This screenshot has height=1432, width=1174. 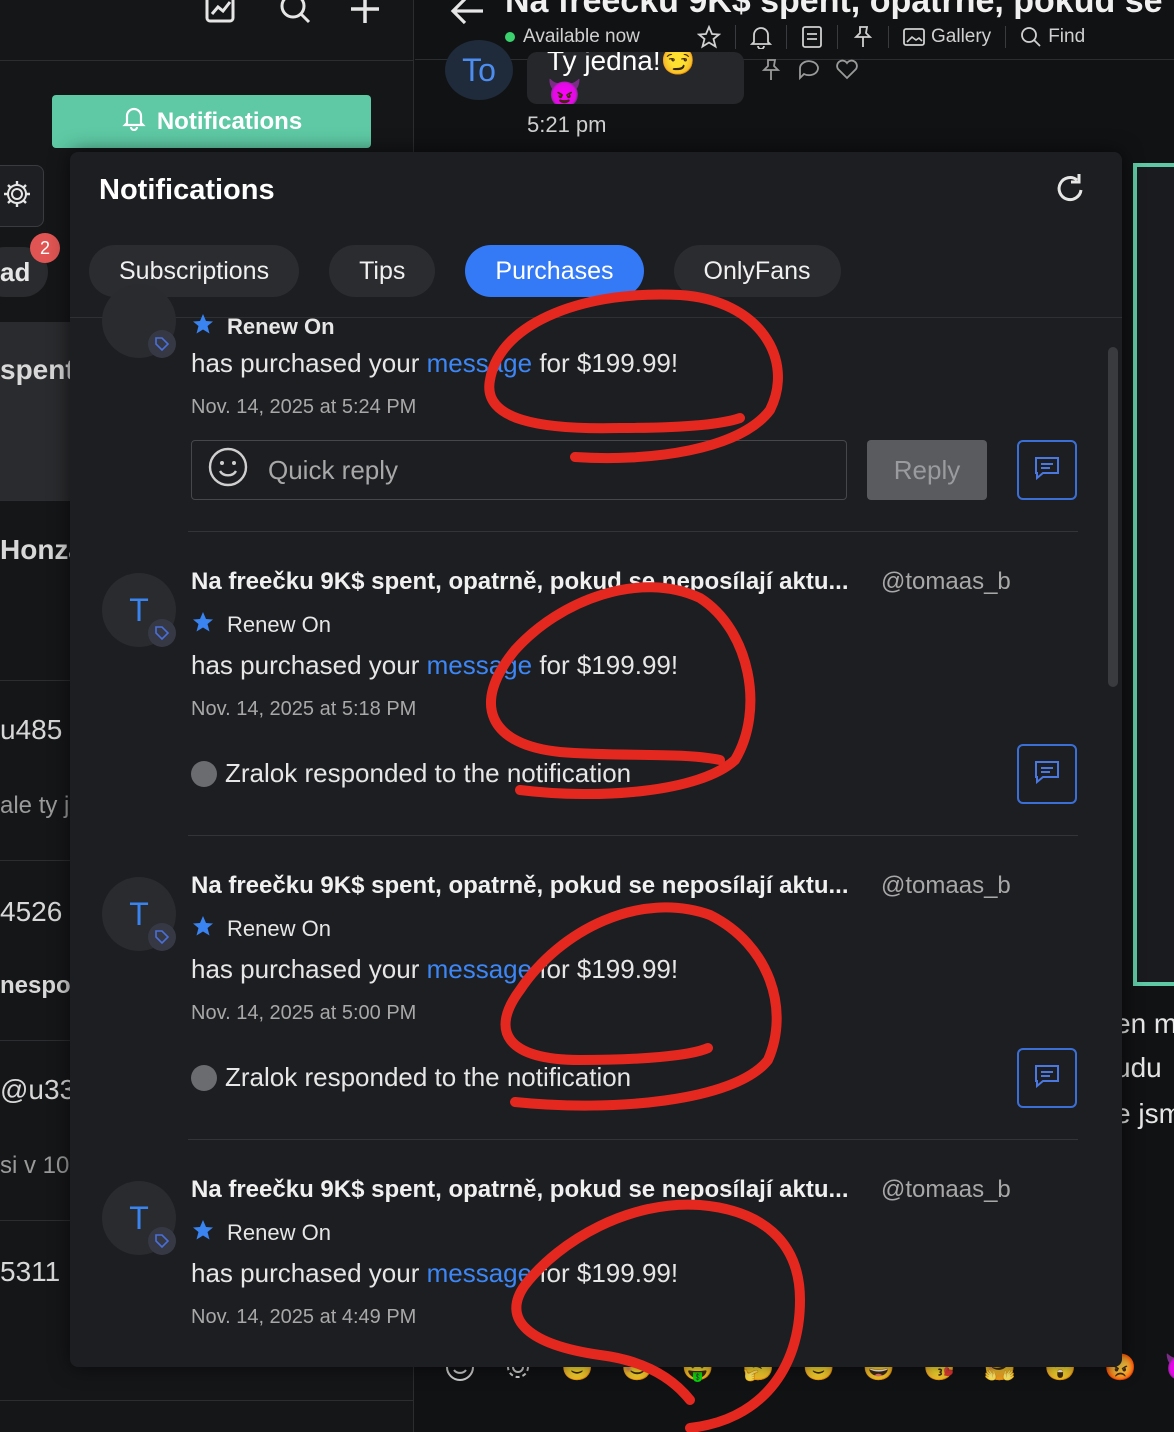 I want to click on message-fragment: e jsm, so click(x=1144, y=1113).